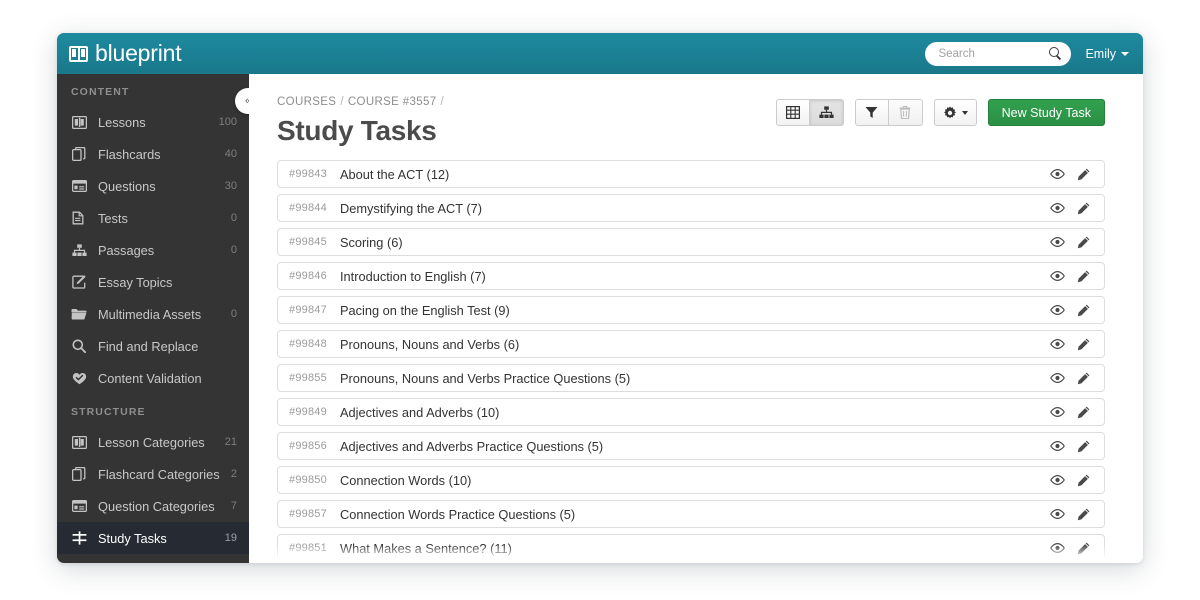 The image size is (1200, 600). What do you see at coordinates (826, 112) in the screenshot?
I see `tree-view-button` at bounding box center [826, 112].